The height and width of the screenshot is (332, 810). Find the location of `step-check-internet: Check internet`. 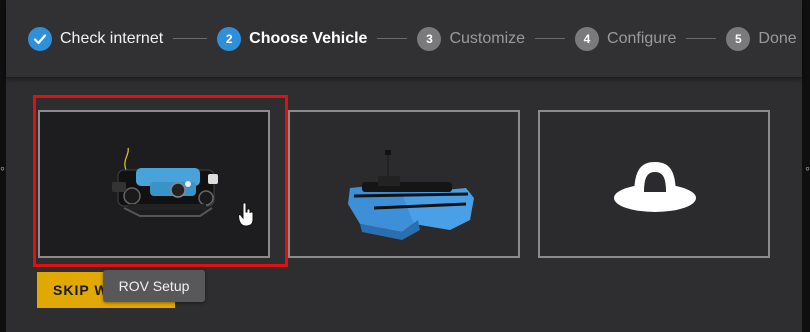

step-check-internet: Check internet is located at coordinates (96, 38).